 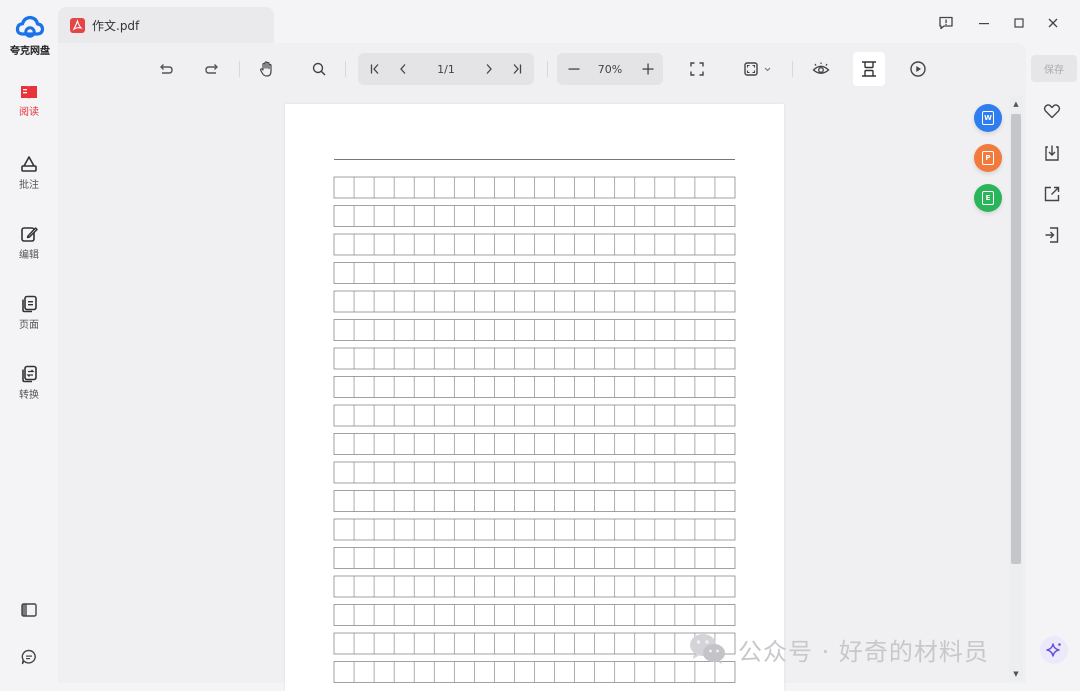 I want to click on sidebar-toggle-button, so click(x=29, y=610).